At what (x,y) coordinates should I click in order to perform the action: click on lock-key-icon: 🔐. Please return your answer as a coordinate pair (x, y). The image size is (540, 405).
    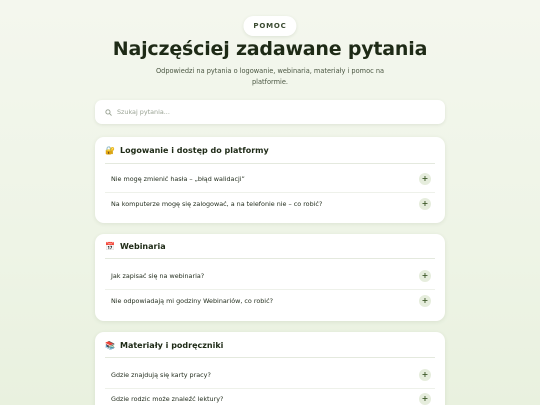
    Looking at the image, I should click on (110, 150).